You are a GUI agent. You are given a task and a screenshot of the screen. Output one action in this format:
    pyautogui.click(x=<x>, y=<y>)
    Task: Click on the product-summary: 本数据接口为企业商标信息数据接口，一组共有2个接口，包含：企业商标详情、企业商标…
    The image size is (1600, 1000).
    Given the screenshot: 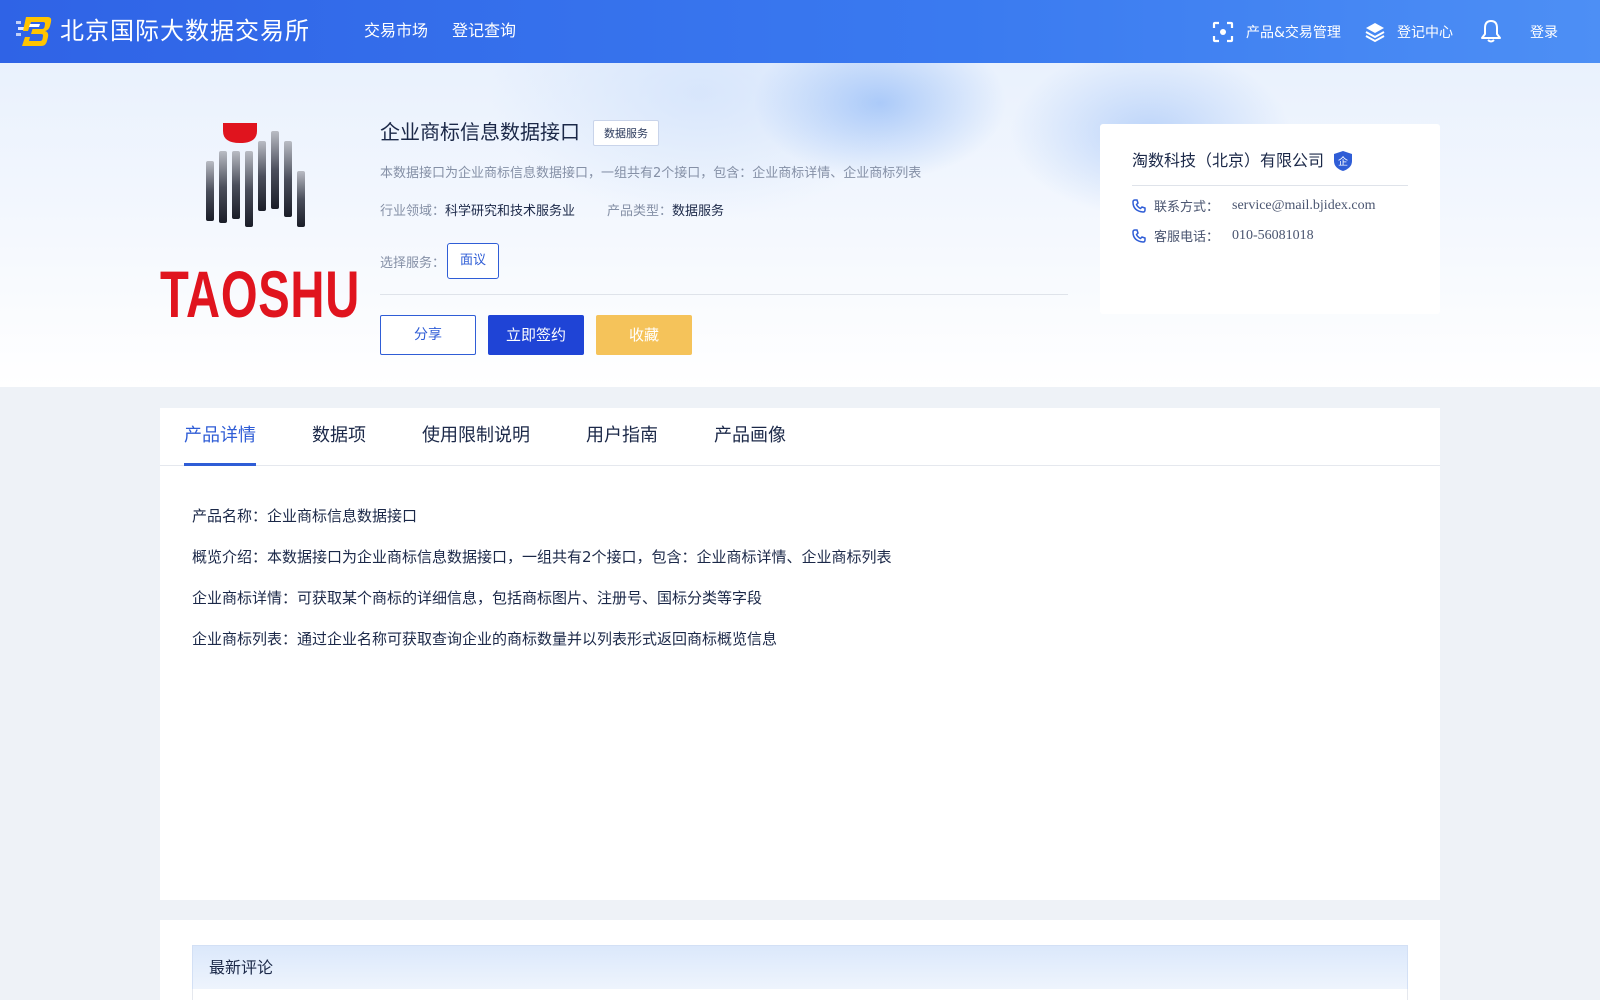 What is the action you would take?
    pyautogui.click(x=651, y=173)
    